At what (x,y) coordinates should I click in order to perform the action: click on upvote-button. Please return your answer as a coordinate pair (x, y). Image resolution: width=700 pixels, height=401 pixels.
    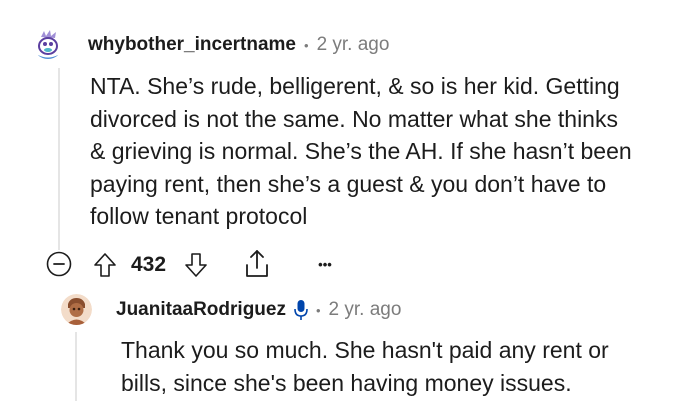
    Looking at the image, I should click on (105, 265).